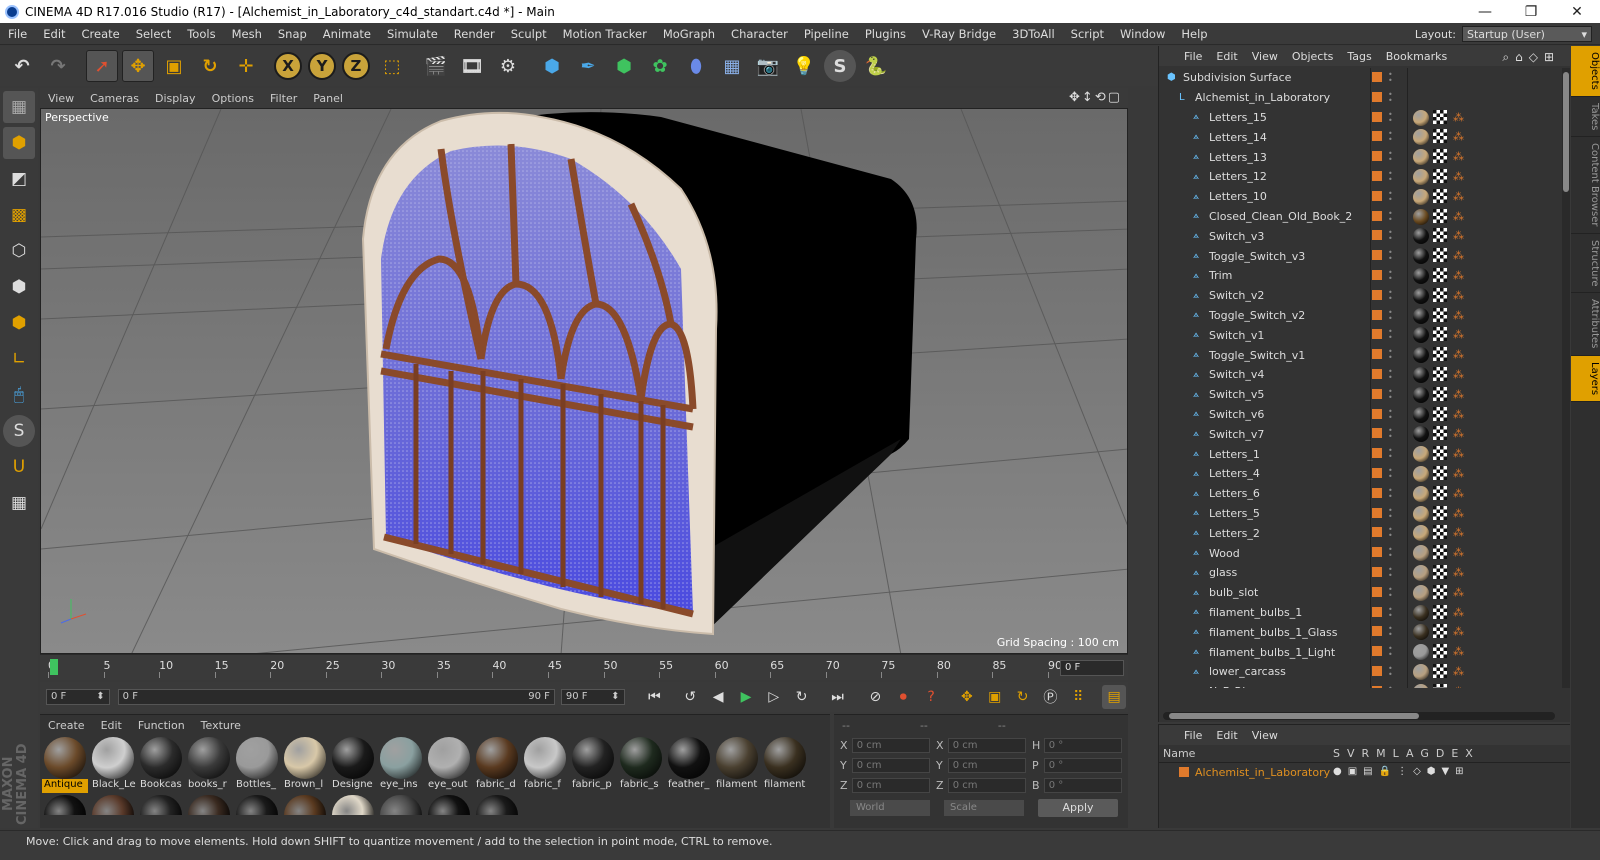  Describe the element at coordinates (826, 34) in the screenshot. I see `menu-pipeline: Pipeline` at that location.